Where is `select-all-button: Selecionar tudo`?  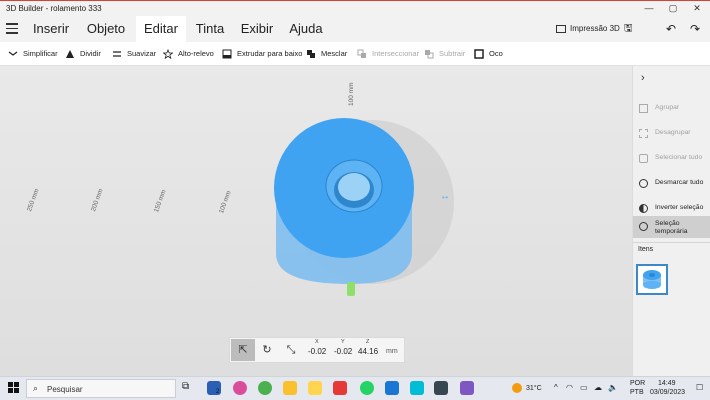 select-all-button: Selecionar tudo is located at coordinates (671, 158).